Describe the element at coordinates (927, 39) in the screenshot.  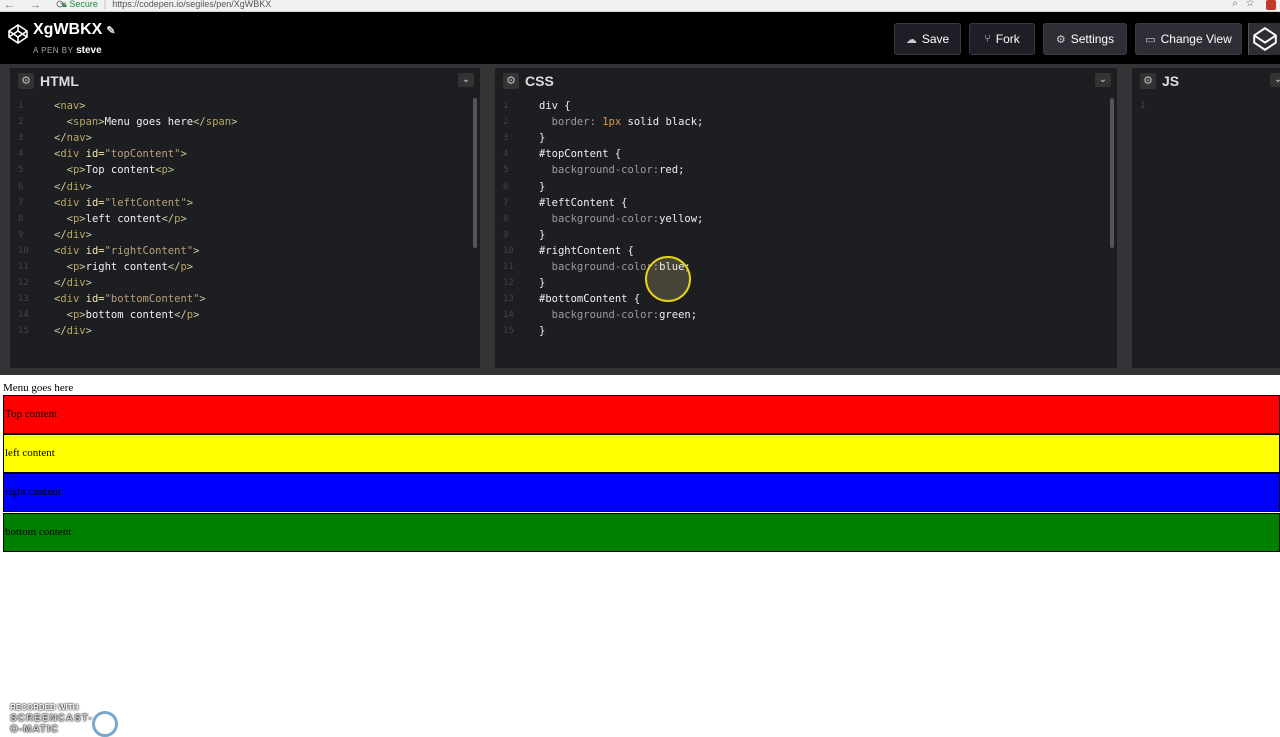
I see `save-button: ☁ Save` at that location.